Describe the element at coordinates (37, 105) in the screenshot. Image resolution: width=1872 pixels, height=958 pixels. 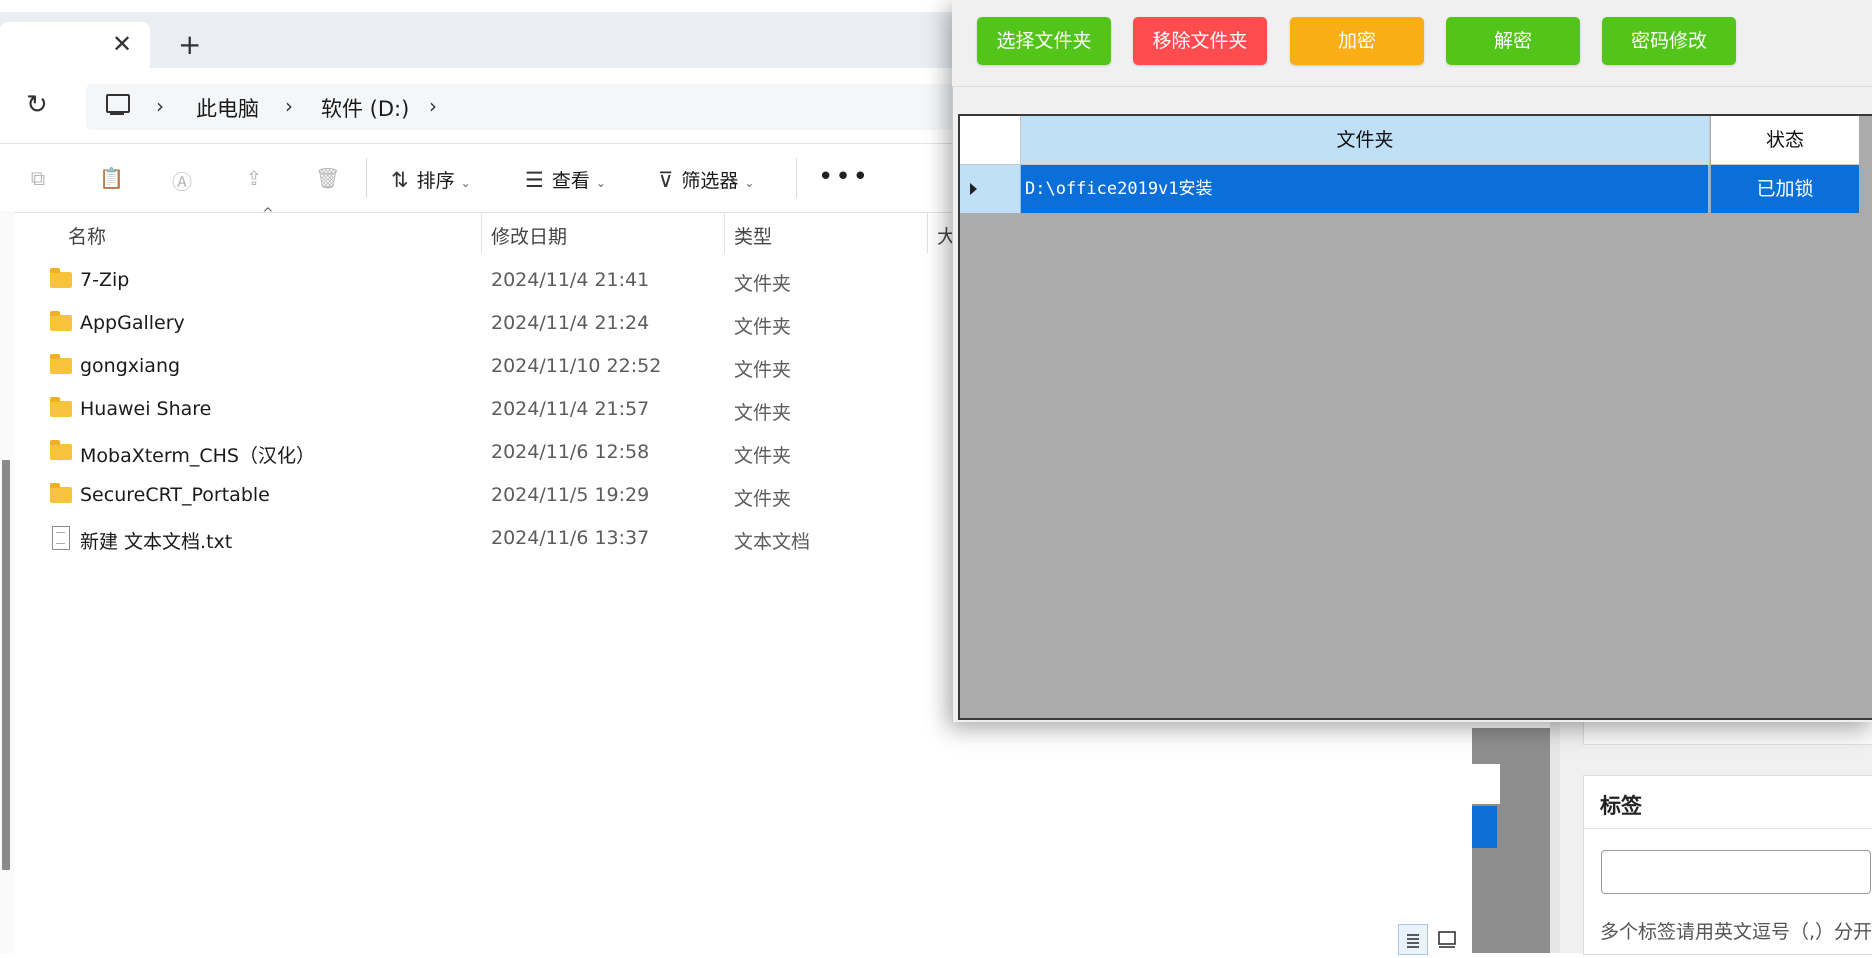
I see `refresh-icon: ↻` at that location.